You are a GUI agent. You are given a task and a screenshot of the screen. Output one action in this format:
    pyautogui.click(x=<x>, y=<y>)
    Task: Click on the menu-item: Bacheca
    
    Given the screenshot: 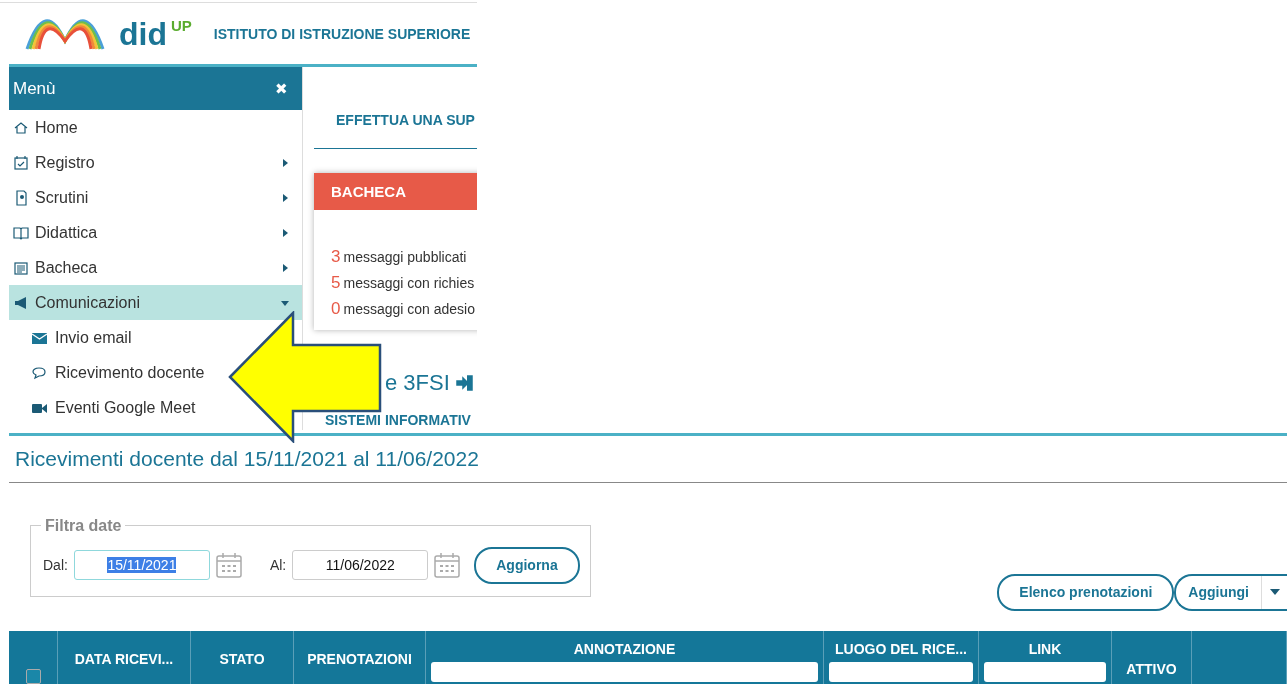 What is the action you would take?
    pyautogui.click(x=155, y=267)
    